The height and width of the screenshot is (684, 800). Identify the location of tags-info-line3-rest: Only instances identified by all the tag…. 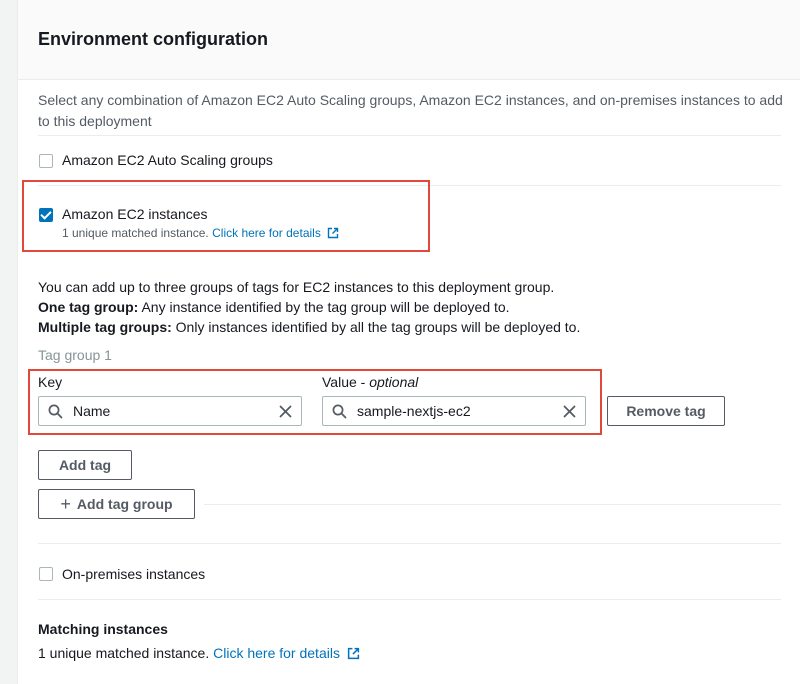
(376, 327).